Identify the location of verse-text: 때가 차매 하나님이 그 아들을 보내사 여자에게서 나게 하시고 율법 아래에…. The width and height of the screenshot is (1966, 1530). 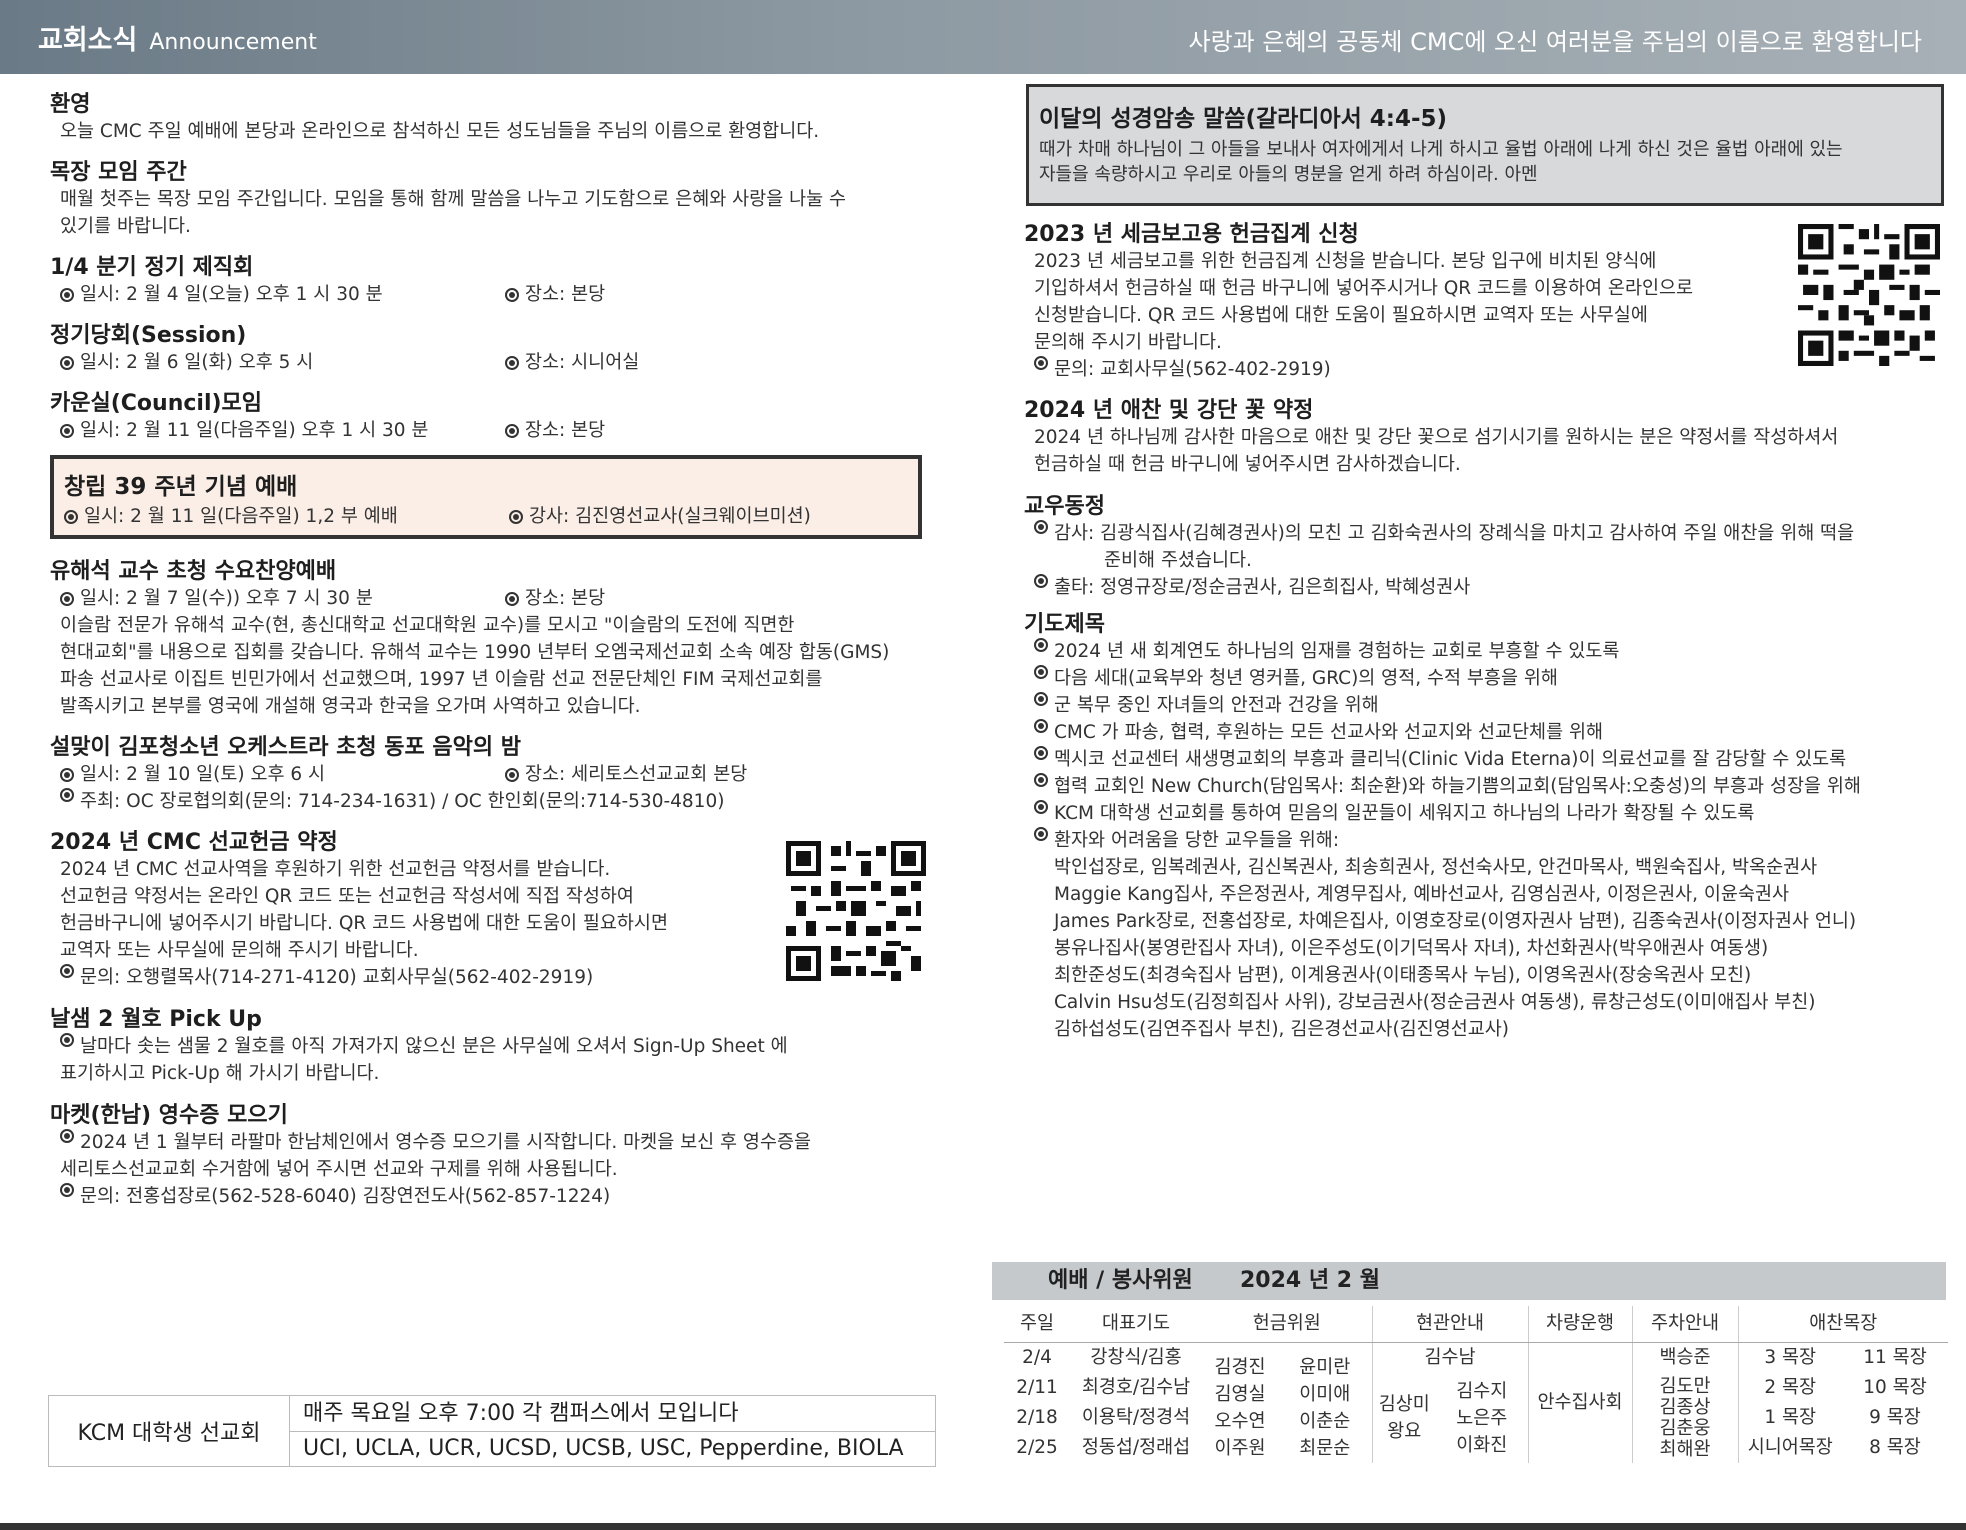
(1441, 162).